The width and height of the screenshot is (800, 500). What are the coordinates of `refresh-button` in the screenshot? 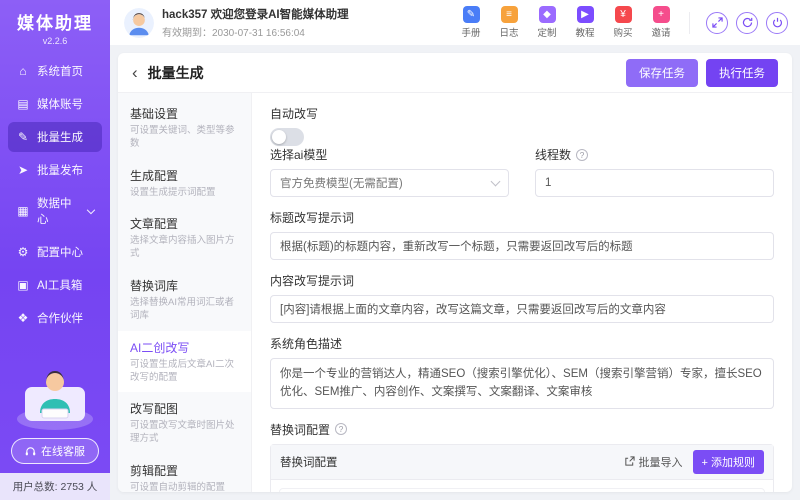 It's located at (747, 22).